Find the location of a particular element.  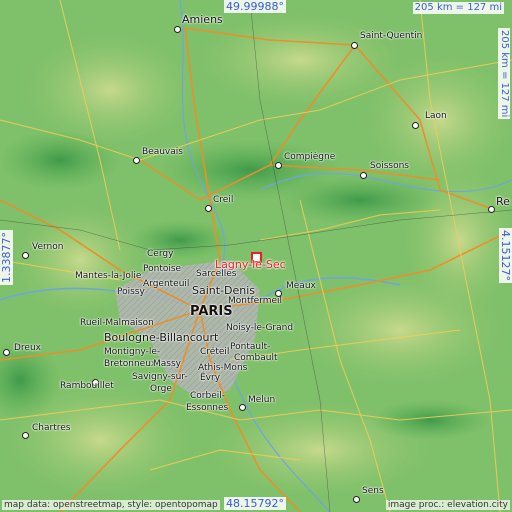

city-essonnes: Essonnes is located at coordinates (207, 408).